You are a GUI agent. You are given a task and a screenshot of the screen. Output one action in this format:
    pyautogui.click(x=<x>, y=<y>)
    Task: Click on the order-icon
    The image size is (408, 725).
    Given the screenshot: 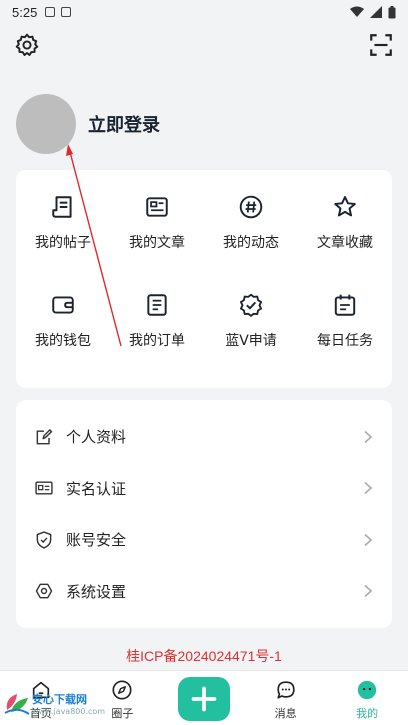 What is the action you would take?
    pyautogui.click(x=157, y=305)
    